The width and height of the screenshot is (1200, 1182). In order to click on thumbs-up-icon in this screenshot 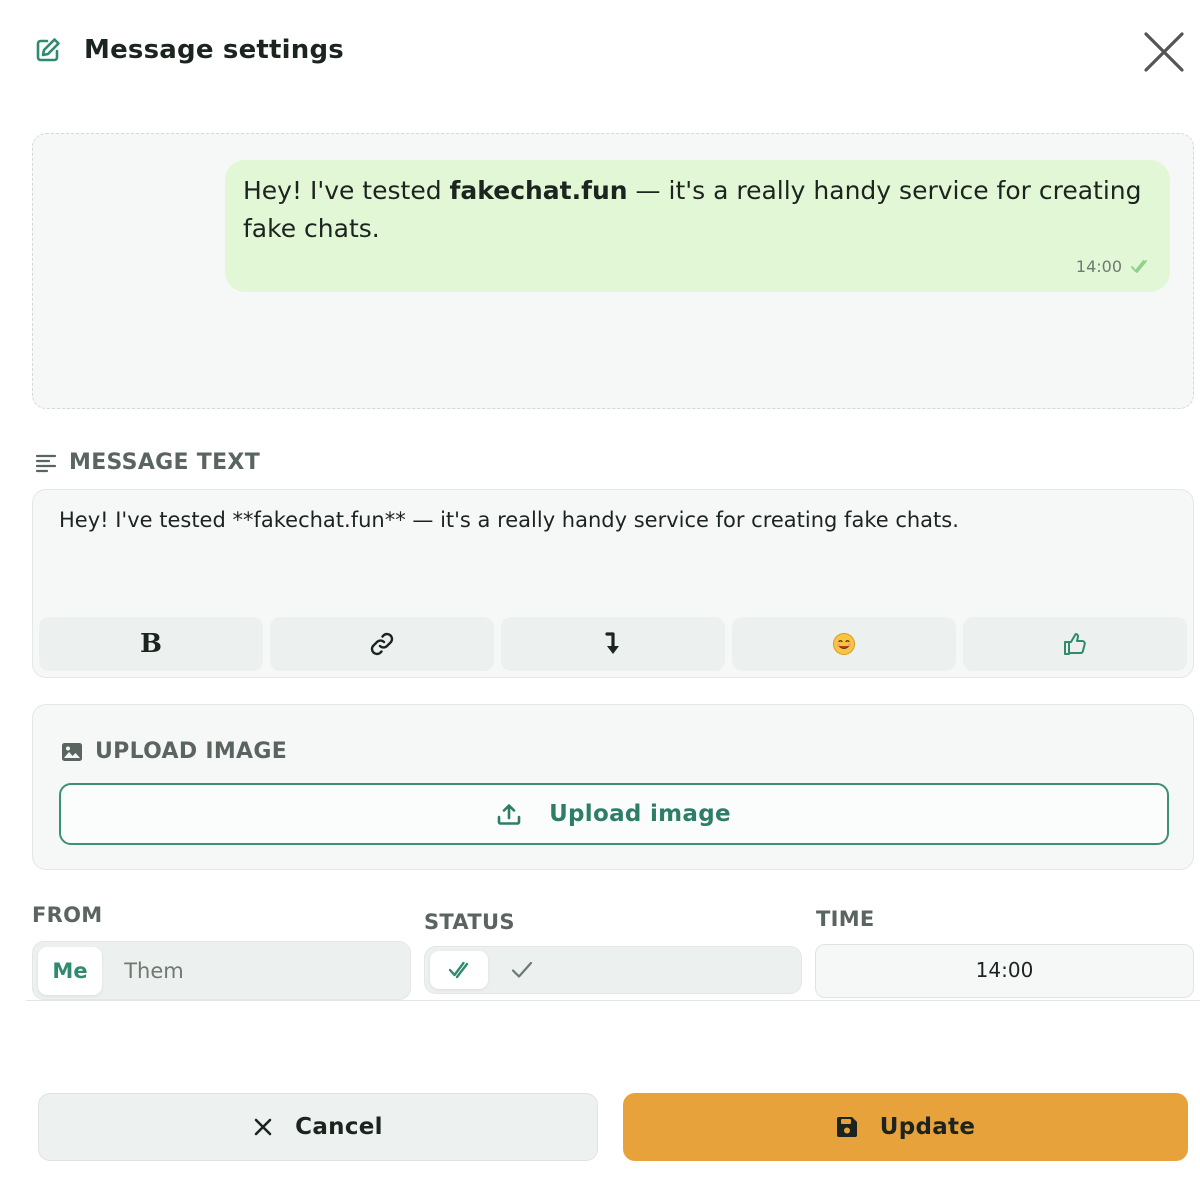, I will do `click(1075, 644)`.